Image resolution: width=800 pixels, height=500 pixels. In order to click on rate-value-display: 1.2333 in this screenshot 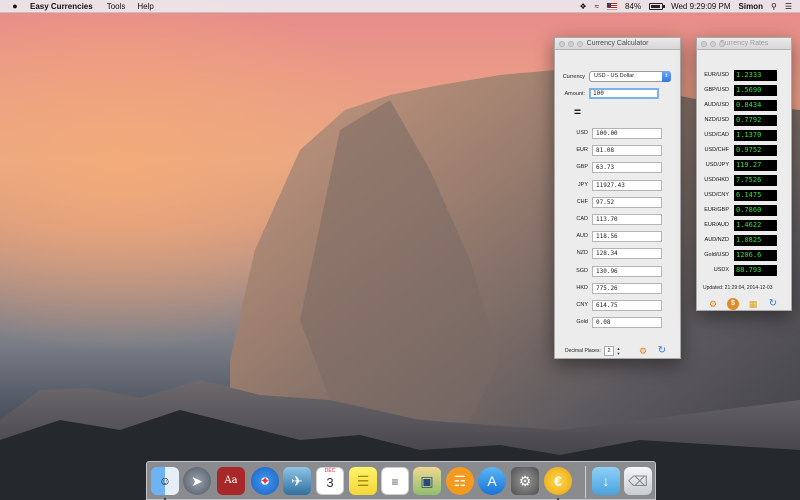, I will do `click(755, 75)`.